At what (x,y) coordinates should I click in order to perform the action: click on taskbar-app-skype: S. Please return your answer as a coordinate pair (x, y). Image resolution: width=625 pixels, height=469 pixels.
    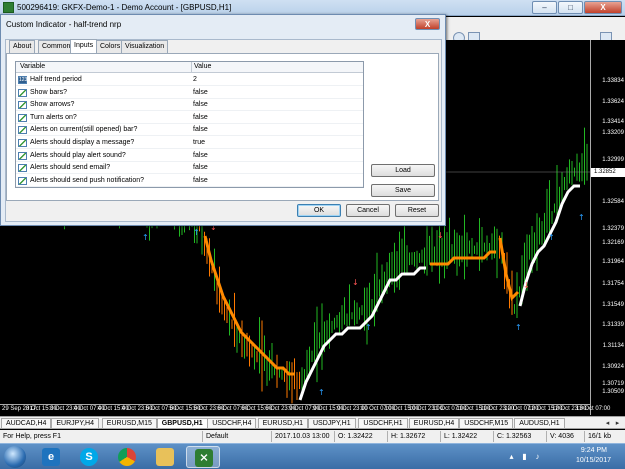
    Looking at the image, I should click on (89, 457).